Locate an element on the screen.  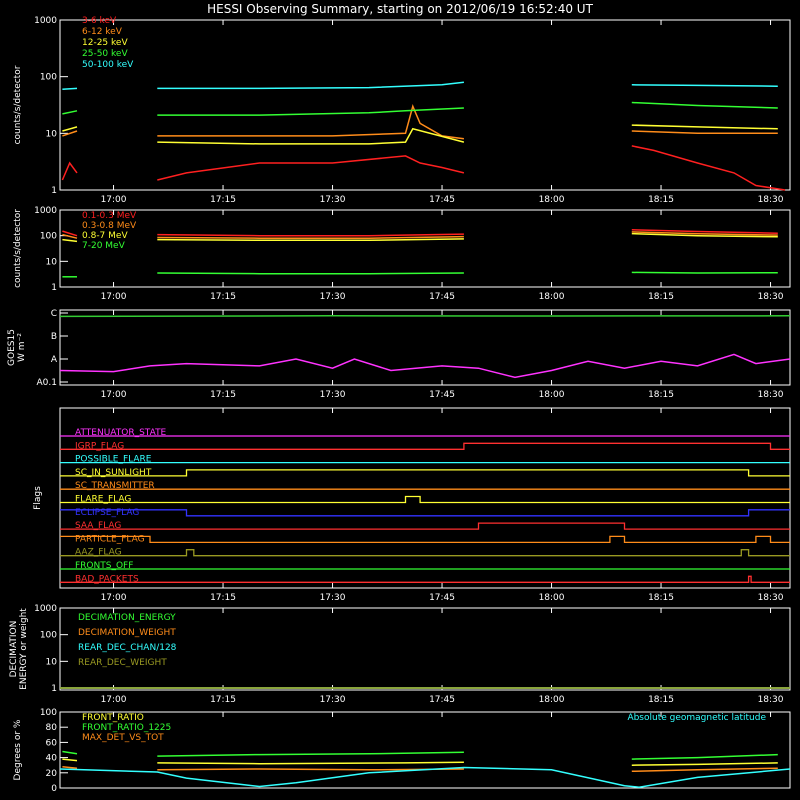
y-tick-label: 20 is located at coordinates (52, 774).